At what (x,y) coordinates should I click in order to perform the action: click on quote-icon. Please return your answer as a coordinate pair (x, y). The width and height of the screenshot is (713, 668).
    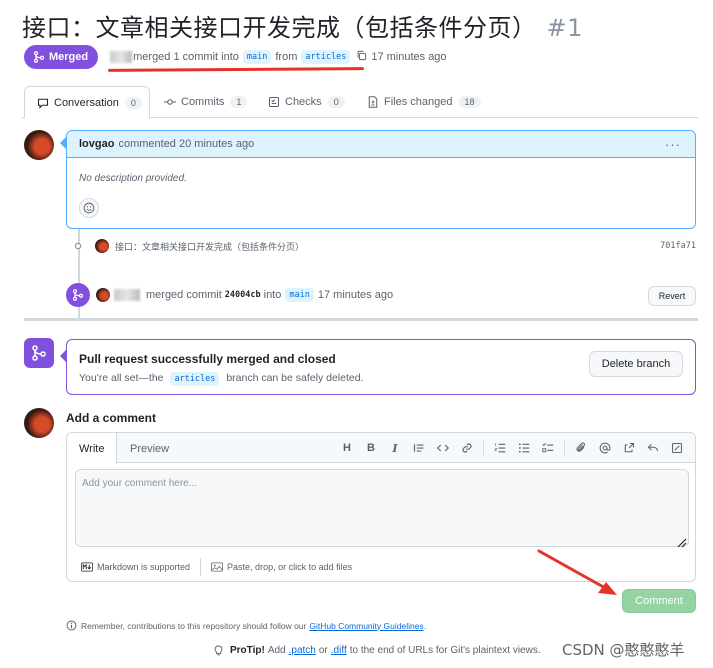
    Looking at the image, I should click on (419, 448).